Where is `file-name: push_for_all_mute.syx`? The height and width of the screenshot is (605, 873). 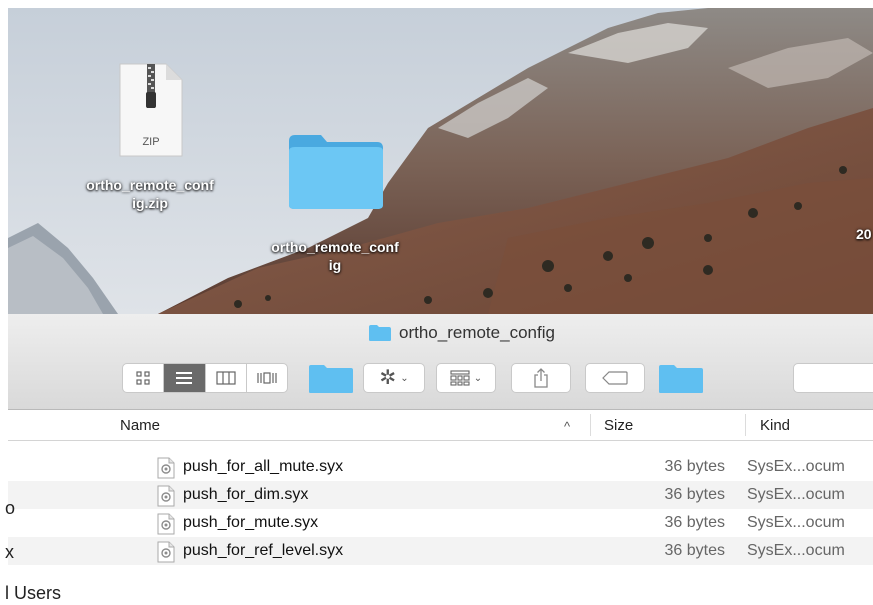
file-name: push_for_all_mute.syx is located at coordinates (263, 466).